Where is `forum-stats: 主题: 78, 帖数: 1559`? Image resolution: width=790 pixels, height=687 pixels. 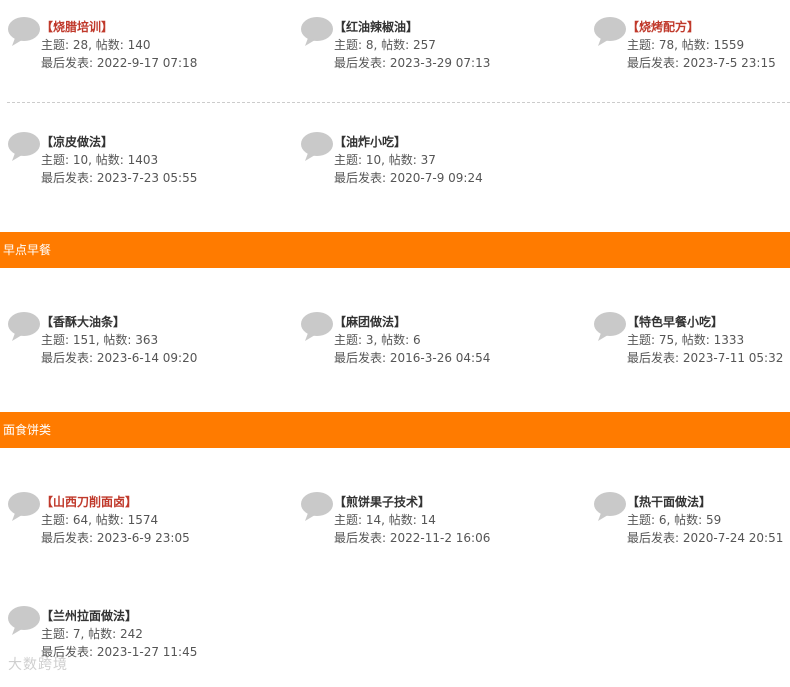 forum-stats: 主题: 78, 帖数: 1559 is located at coordinates (686, 45).